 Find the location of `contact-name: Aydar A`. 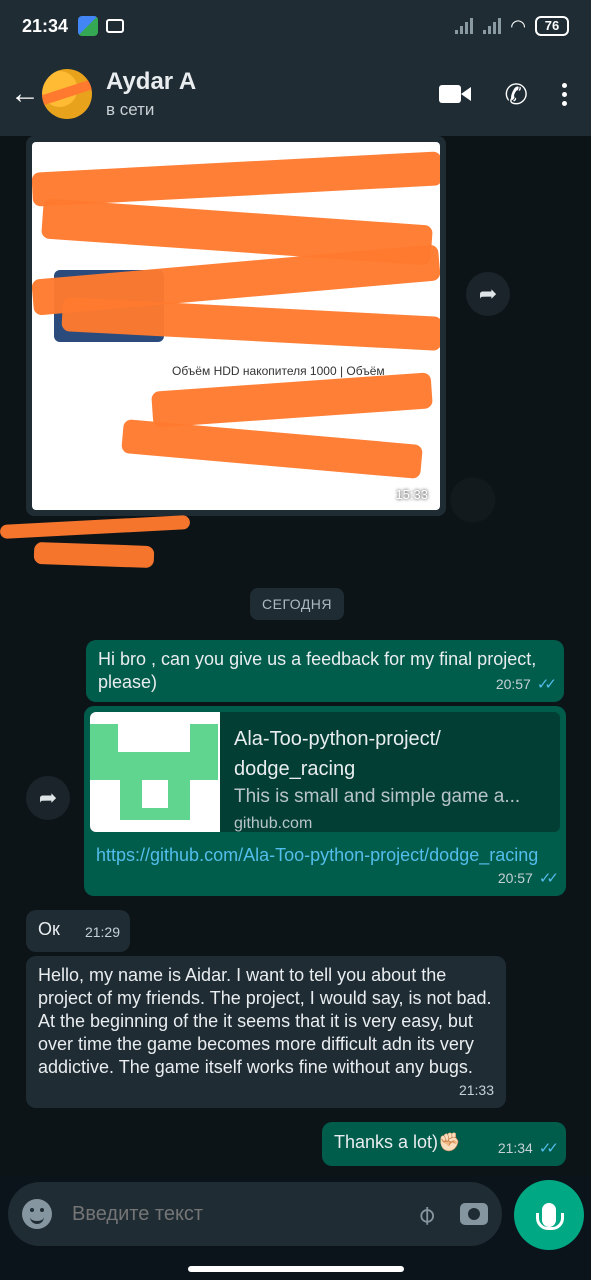

contact-name: Aydar A is located at coordinates (151, 81).